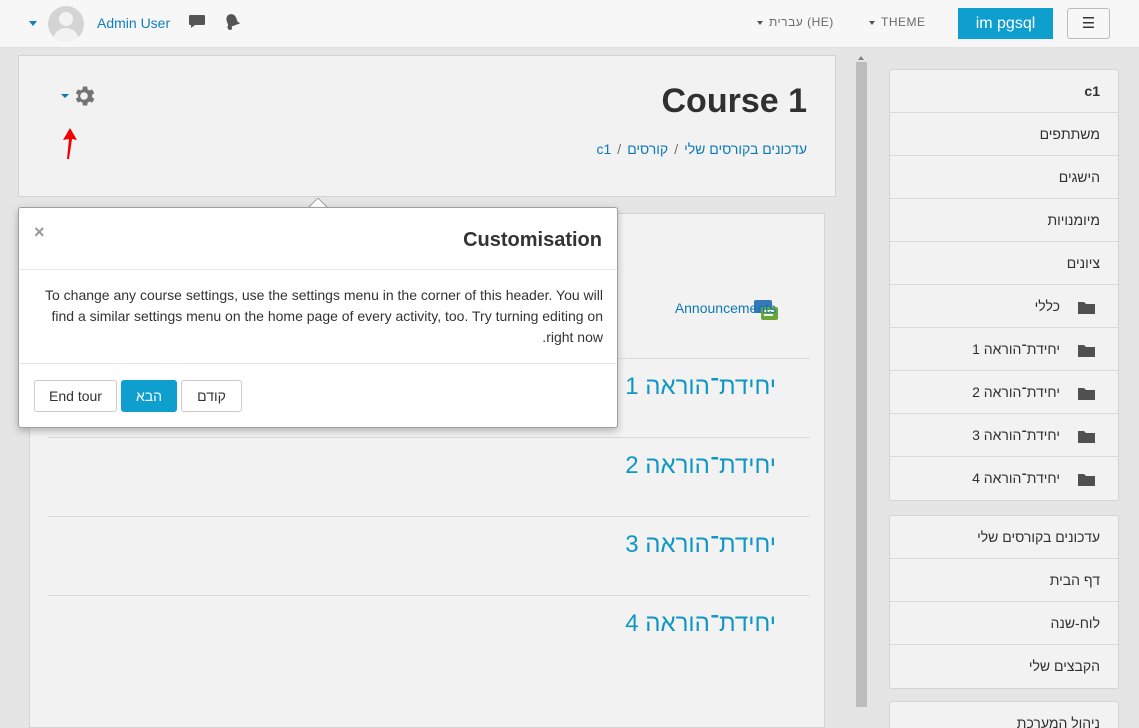  I want to click on sidebar-item-site-admin: ניהול המערכת, so click(1004, 715).